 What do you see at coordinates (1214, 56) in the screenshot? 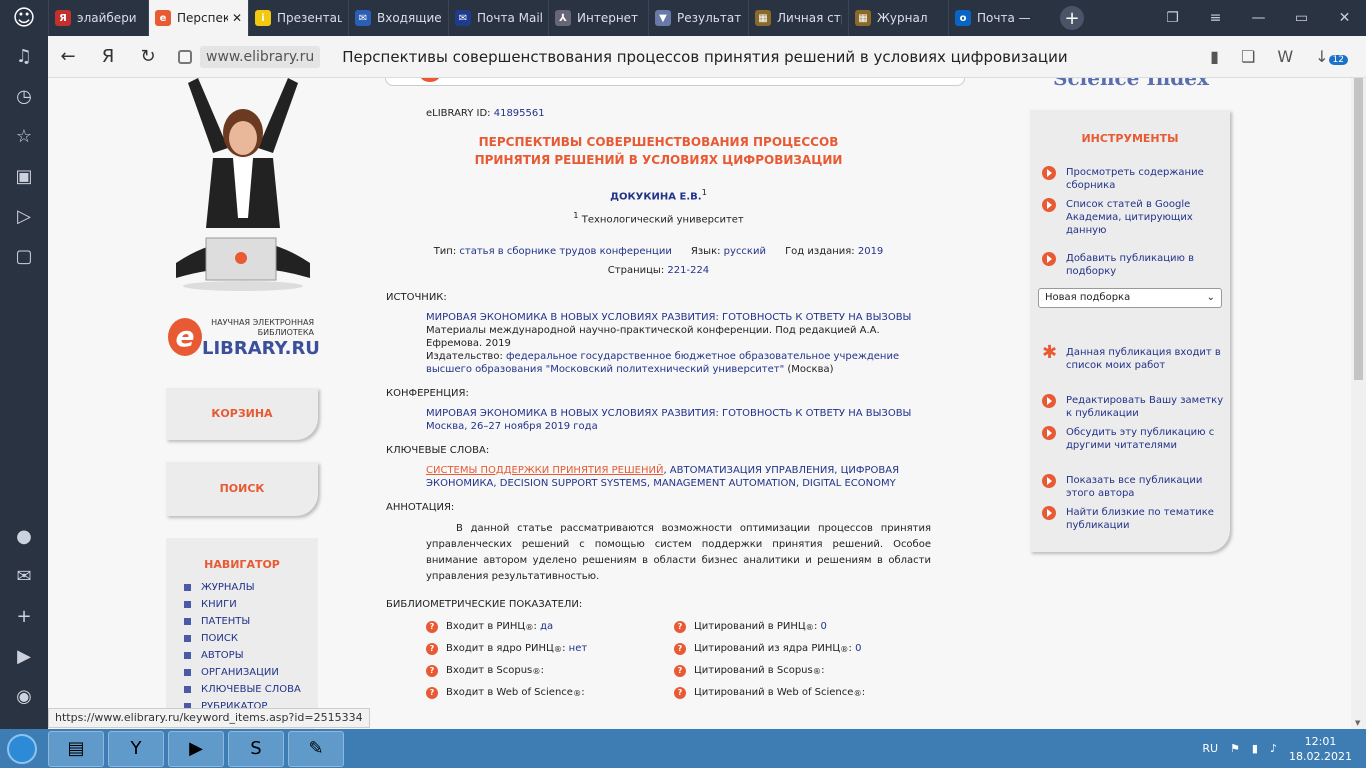
I see `bookmark-icon: ▮` at bounding box center [1214, 56].